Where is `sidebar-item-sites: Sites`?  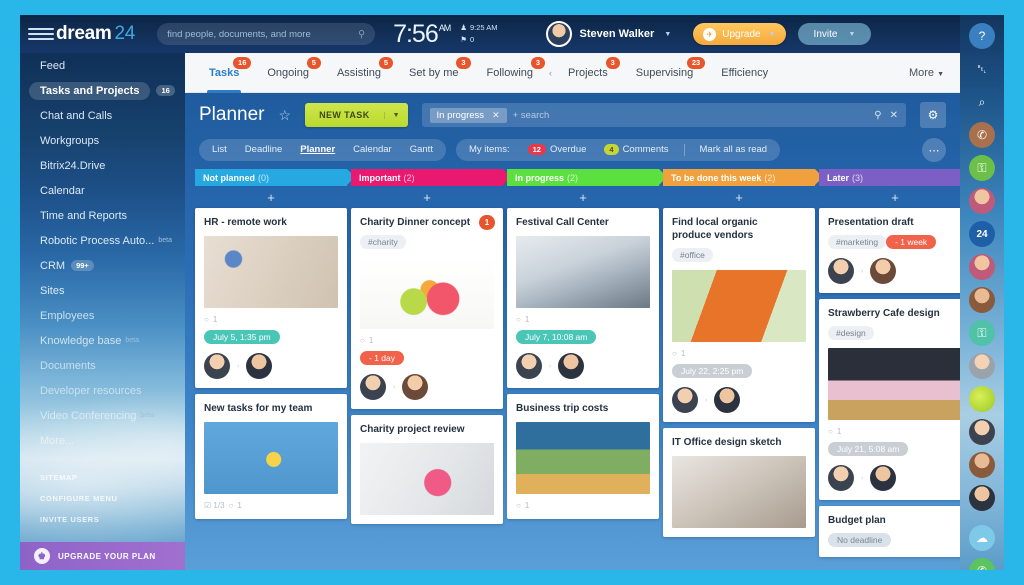
sidebar-item-sites: Sites is located at coordinates (102, 290).